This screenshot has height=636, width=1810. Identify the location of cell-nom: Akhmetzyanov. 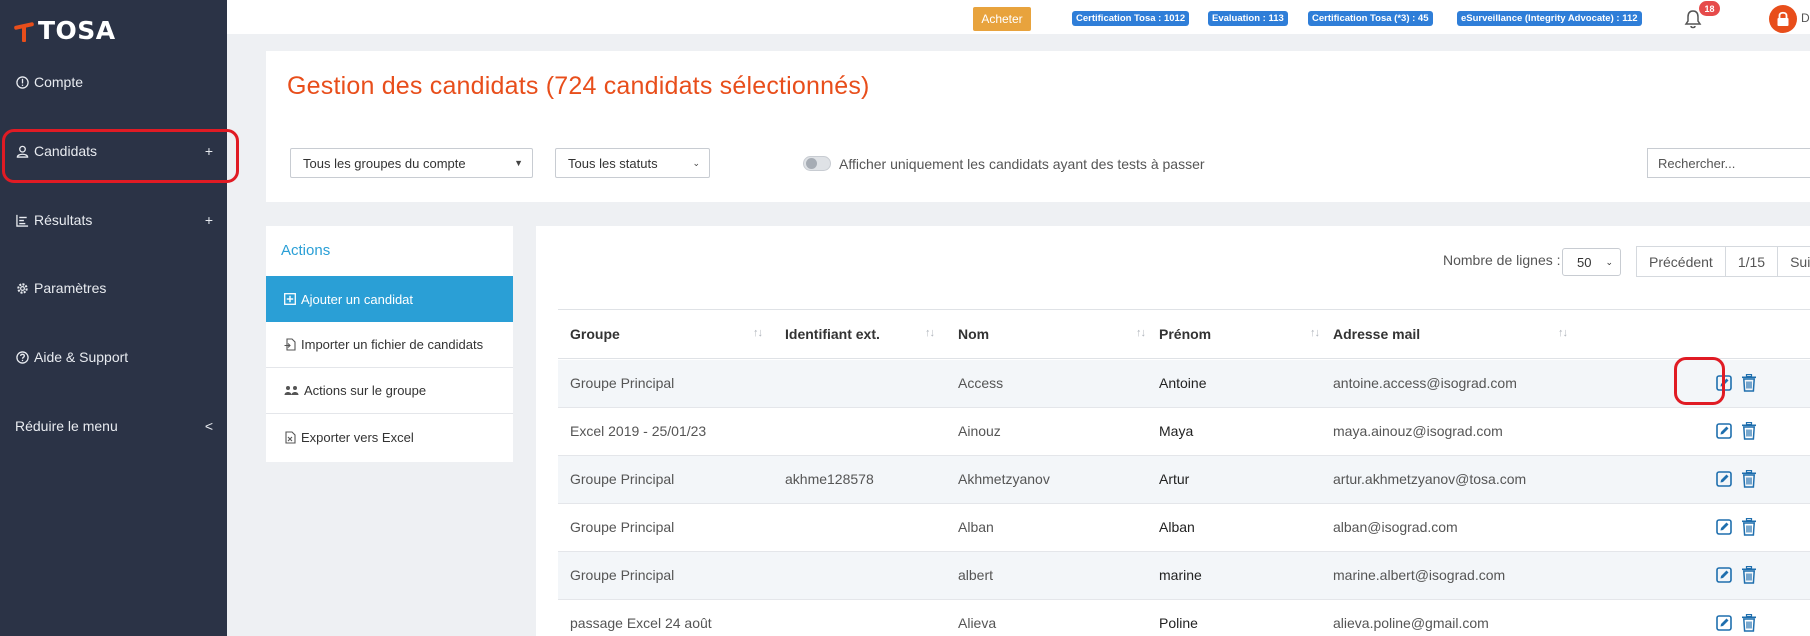
(1004, 479).